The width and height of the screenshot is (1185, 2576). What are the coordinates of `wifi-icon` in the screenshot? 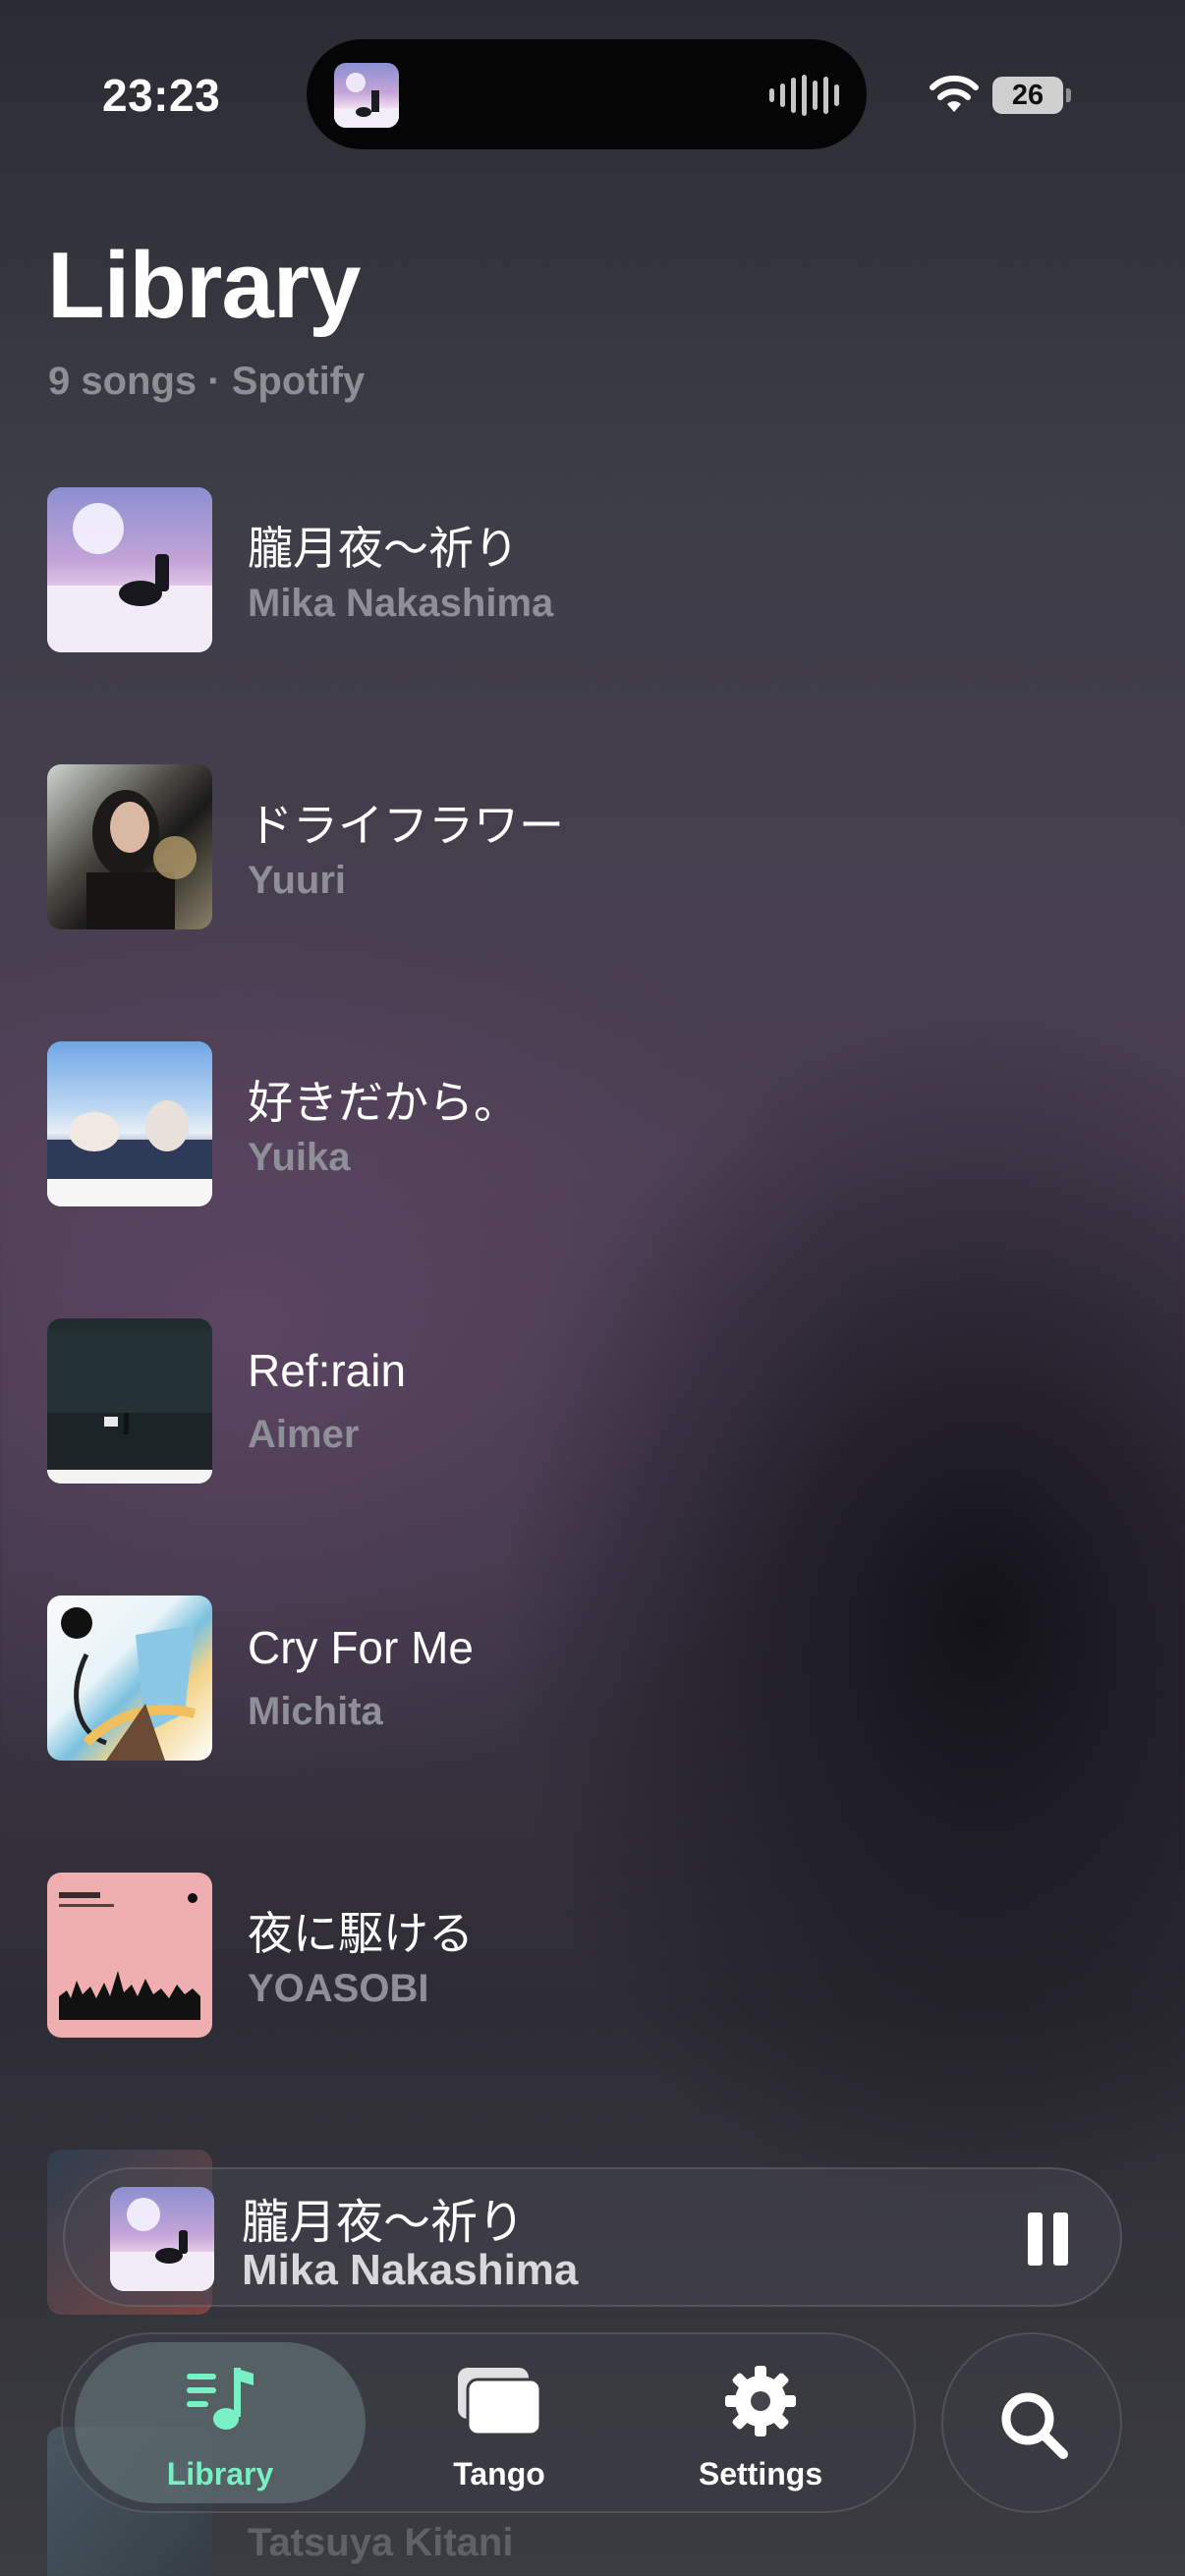 It's located at (955, 93).